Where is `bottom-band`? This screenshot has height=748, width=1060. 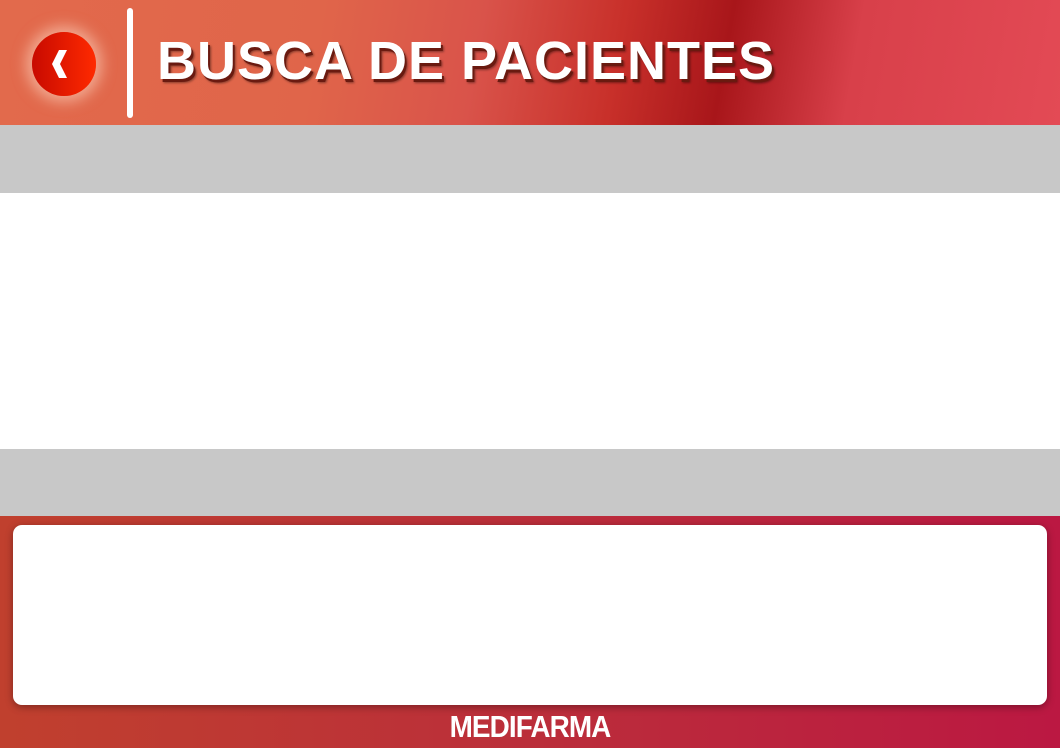
bottom-band is located at coordinates (530, 482).